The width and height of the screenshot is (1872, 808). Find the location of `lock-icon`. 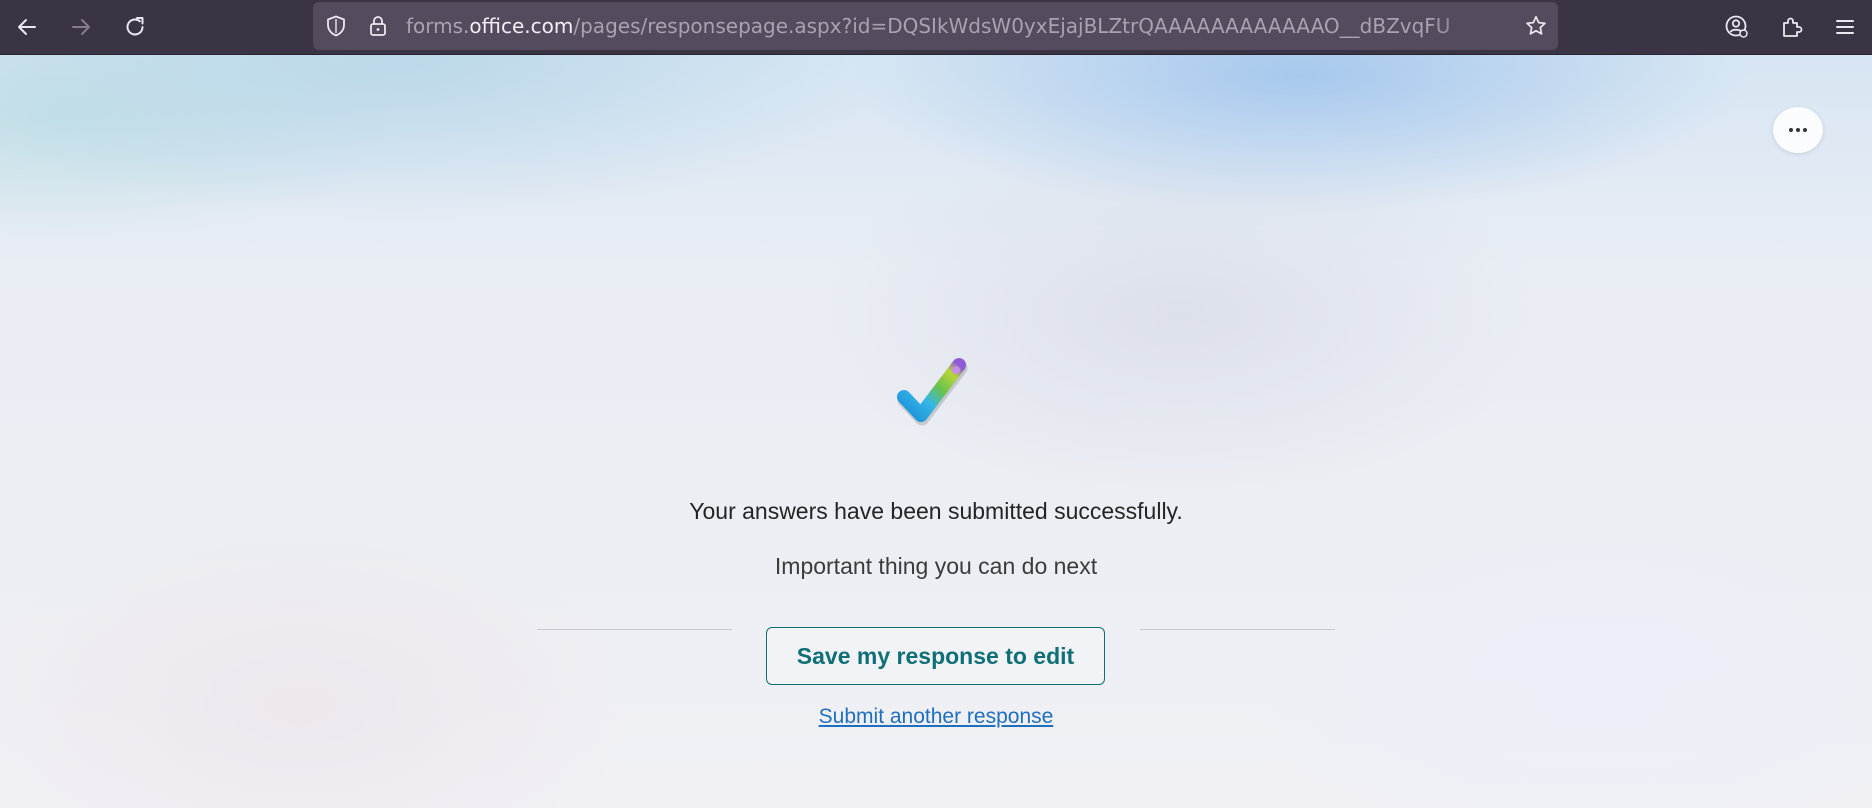

lock-icon is located at coordinates (378, 26).